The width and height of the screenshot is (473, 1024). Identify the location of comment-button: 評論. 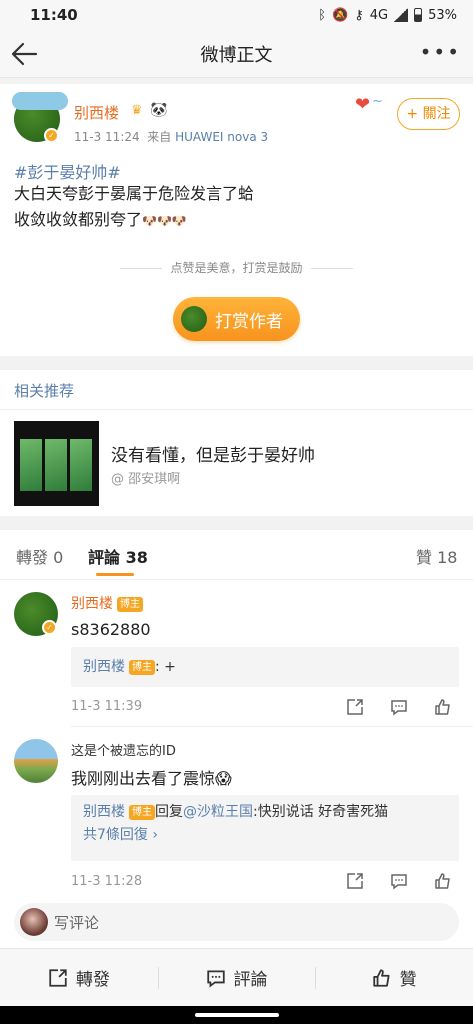
(236, 977).